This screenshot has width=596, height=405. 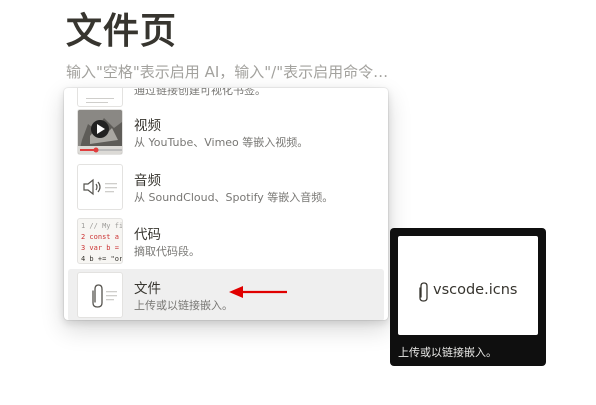 I want to click on bookmark-icon, so click(x=100, y=97).